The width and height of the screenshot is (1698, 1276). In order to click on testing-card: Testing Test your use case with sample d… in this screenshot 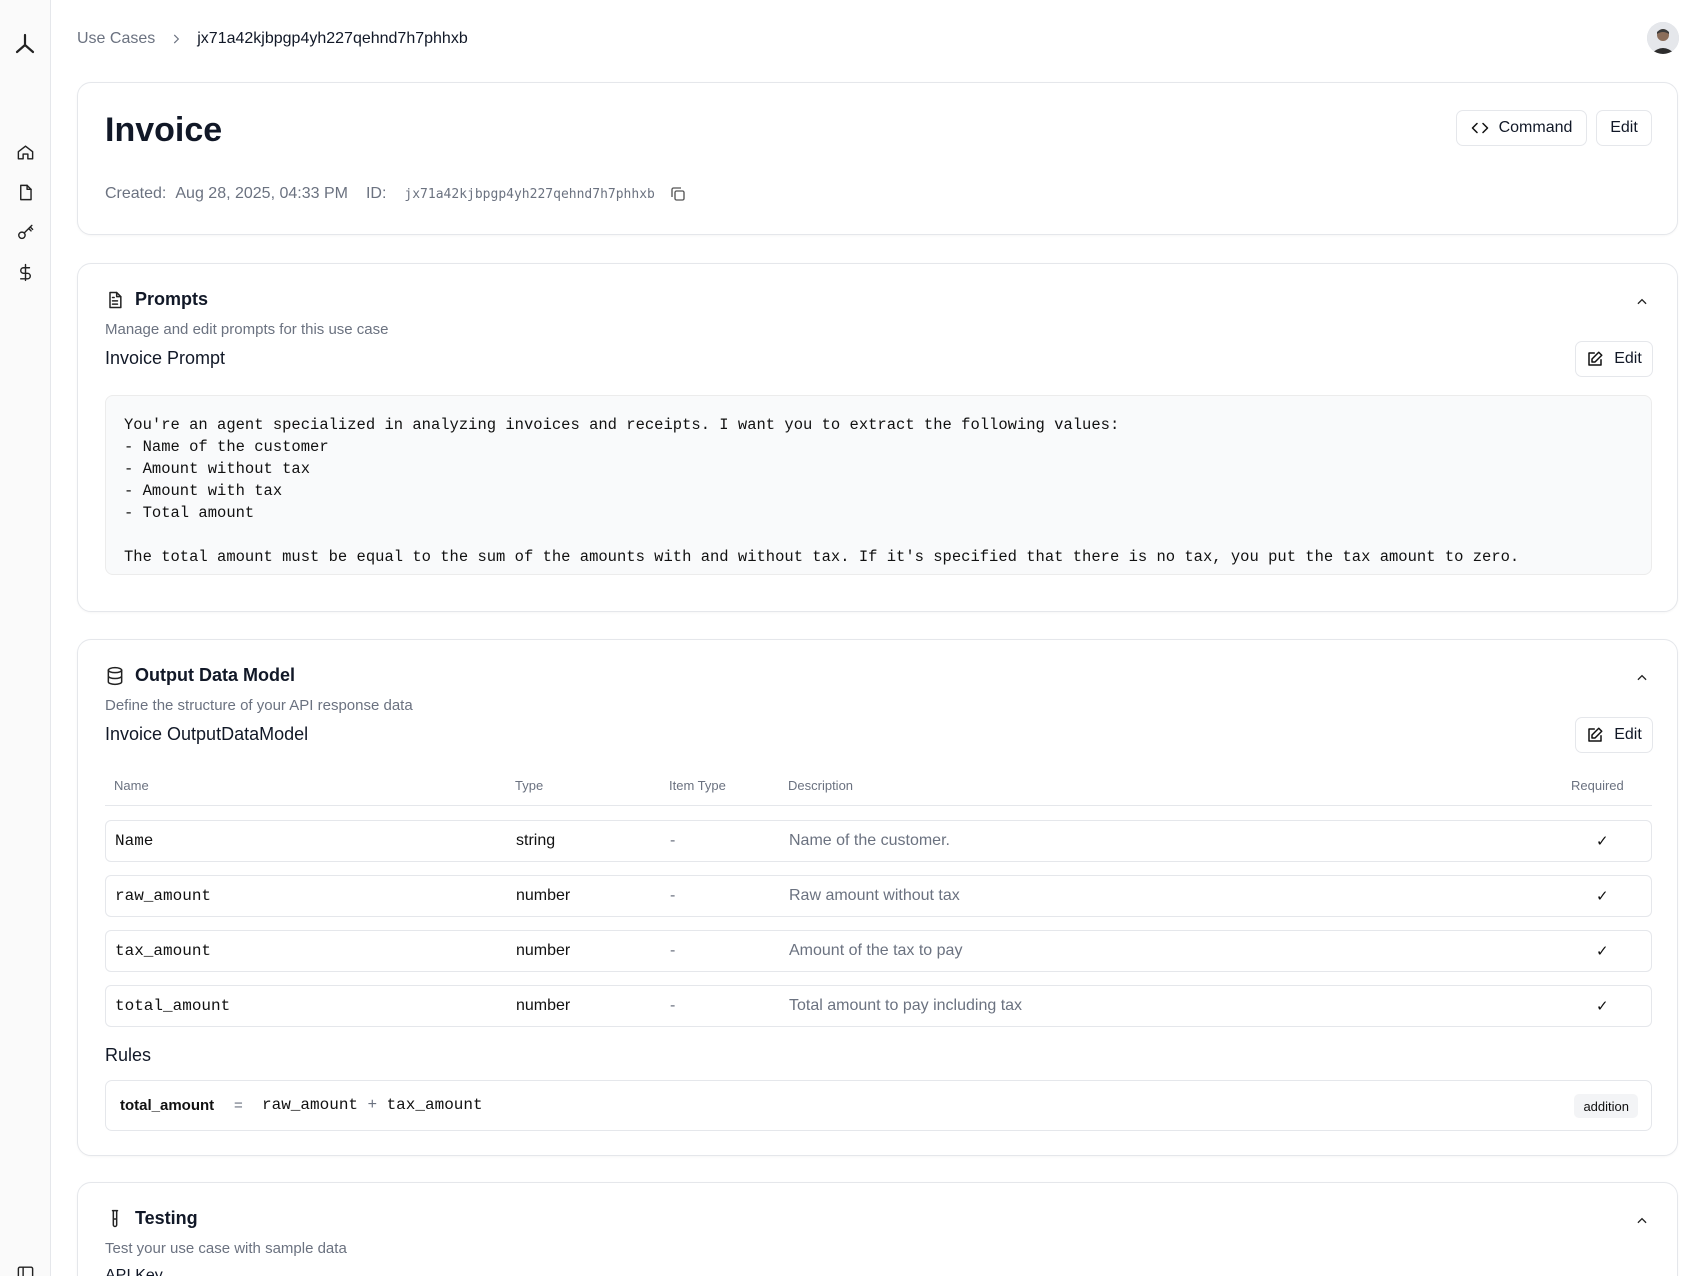, I will do `click(877, 1229)`.